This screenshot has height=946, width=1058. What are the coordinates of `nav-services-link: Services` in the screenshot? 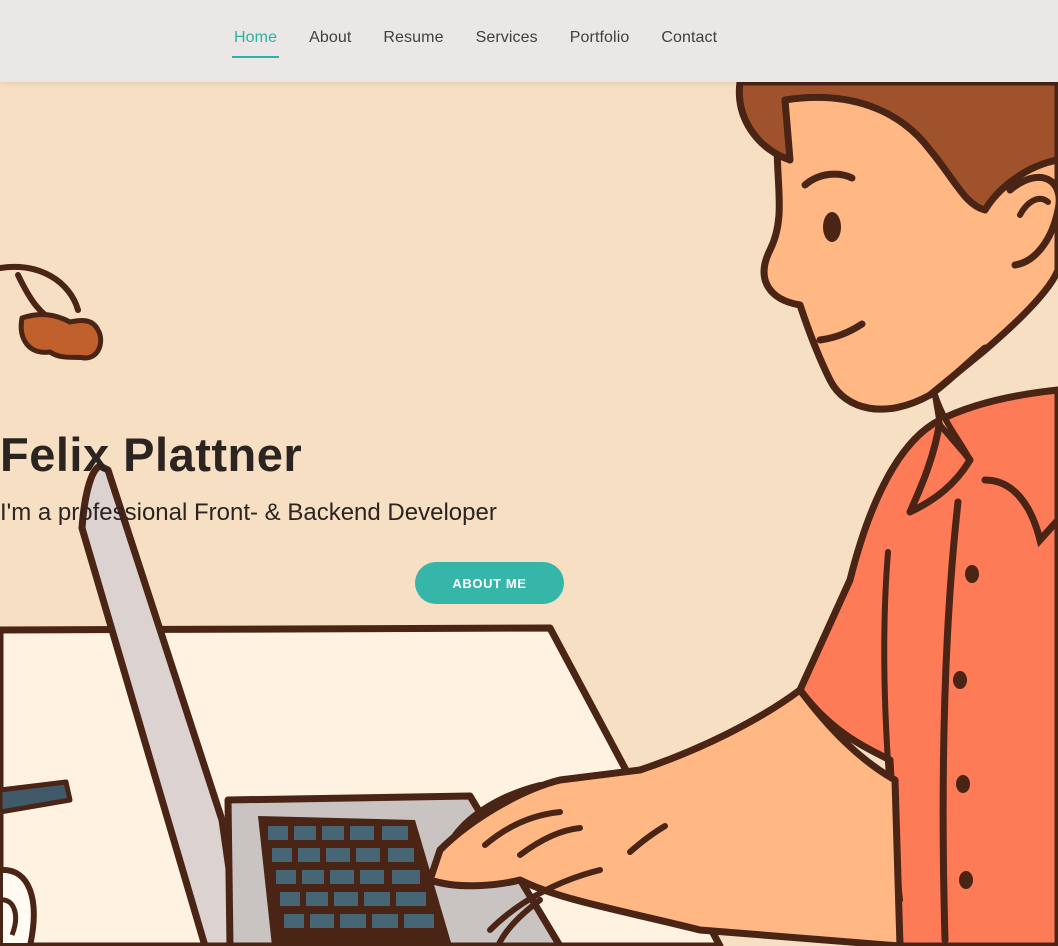 It's located at (507, 38).